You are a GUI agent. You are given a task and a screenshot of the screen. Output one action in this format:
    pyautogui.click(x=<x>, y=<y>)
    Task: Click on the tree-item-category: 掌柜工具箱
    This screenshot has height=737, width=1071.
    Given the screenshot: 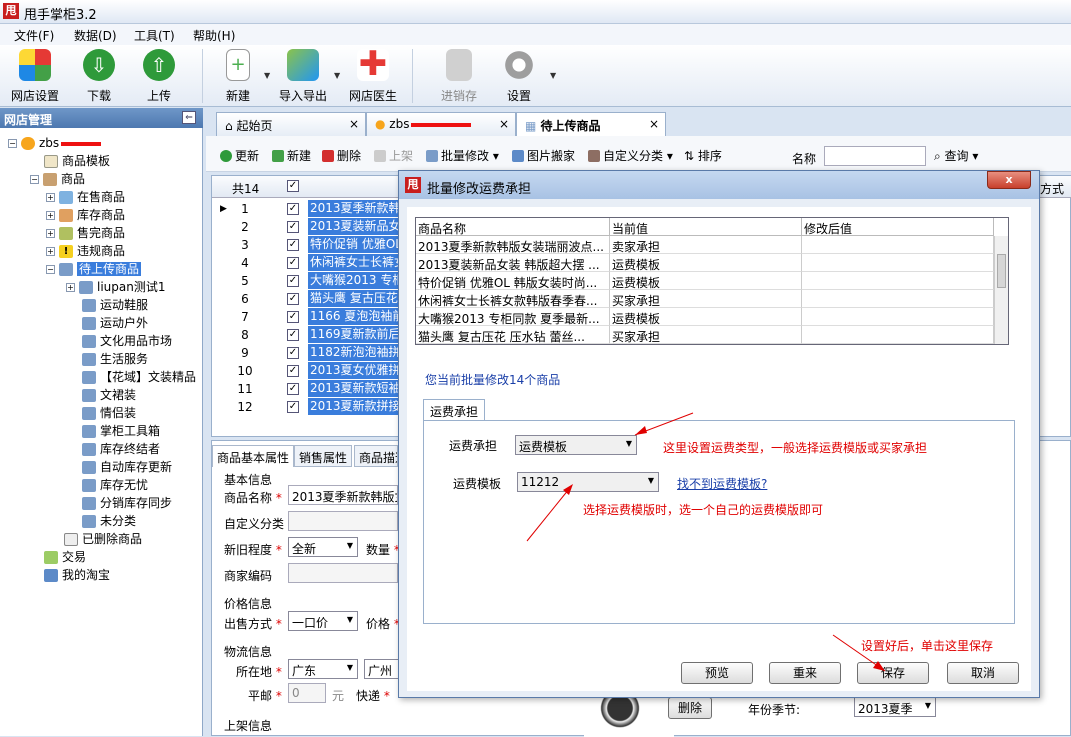 What is the action you would take?
    pyautogui.click(x=121, y=431)
    